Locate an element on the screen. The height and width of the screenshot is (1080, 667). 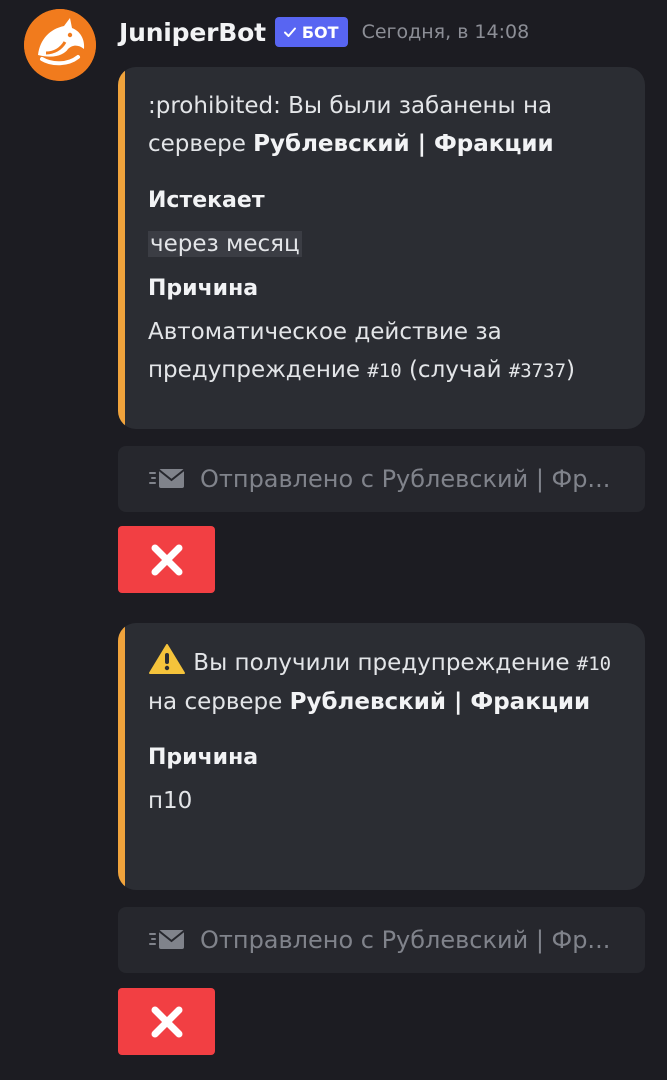
reason-text-mid: (случай is located at coordinates (455, 370).